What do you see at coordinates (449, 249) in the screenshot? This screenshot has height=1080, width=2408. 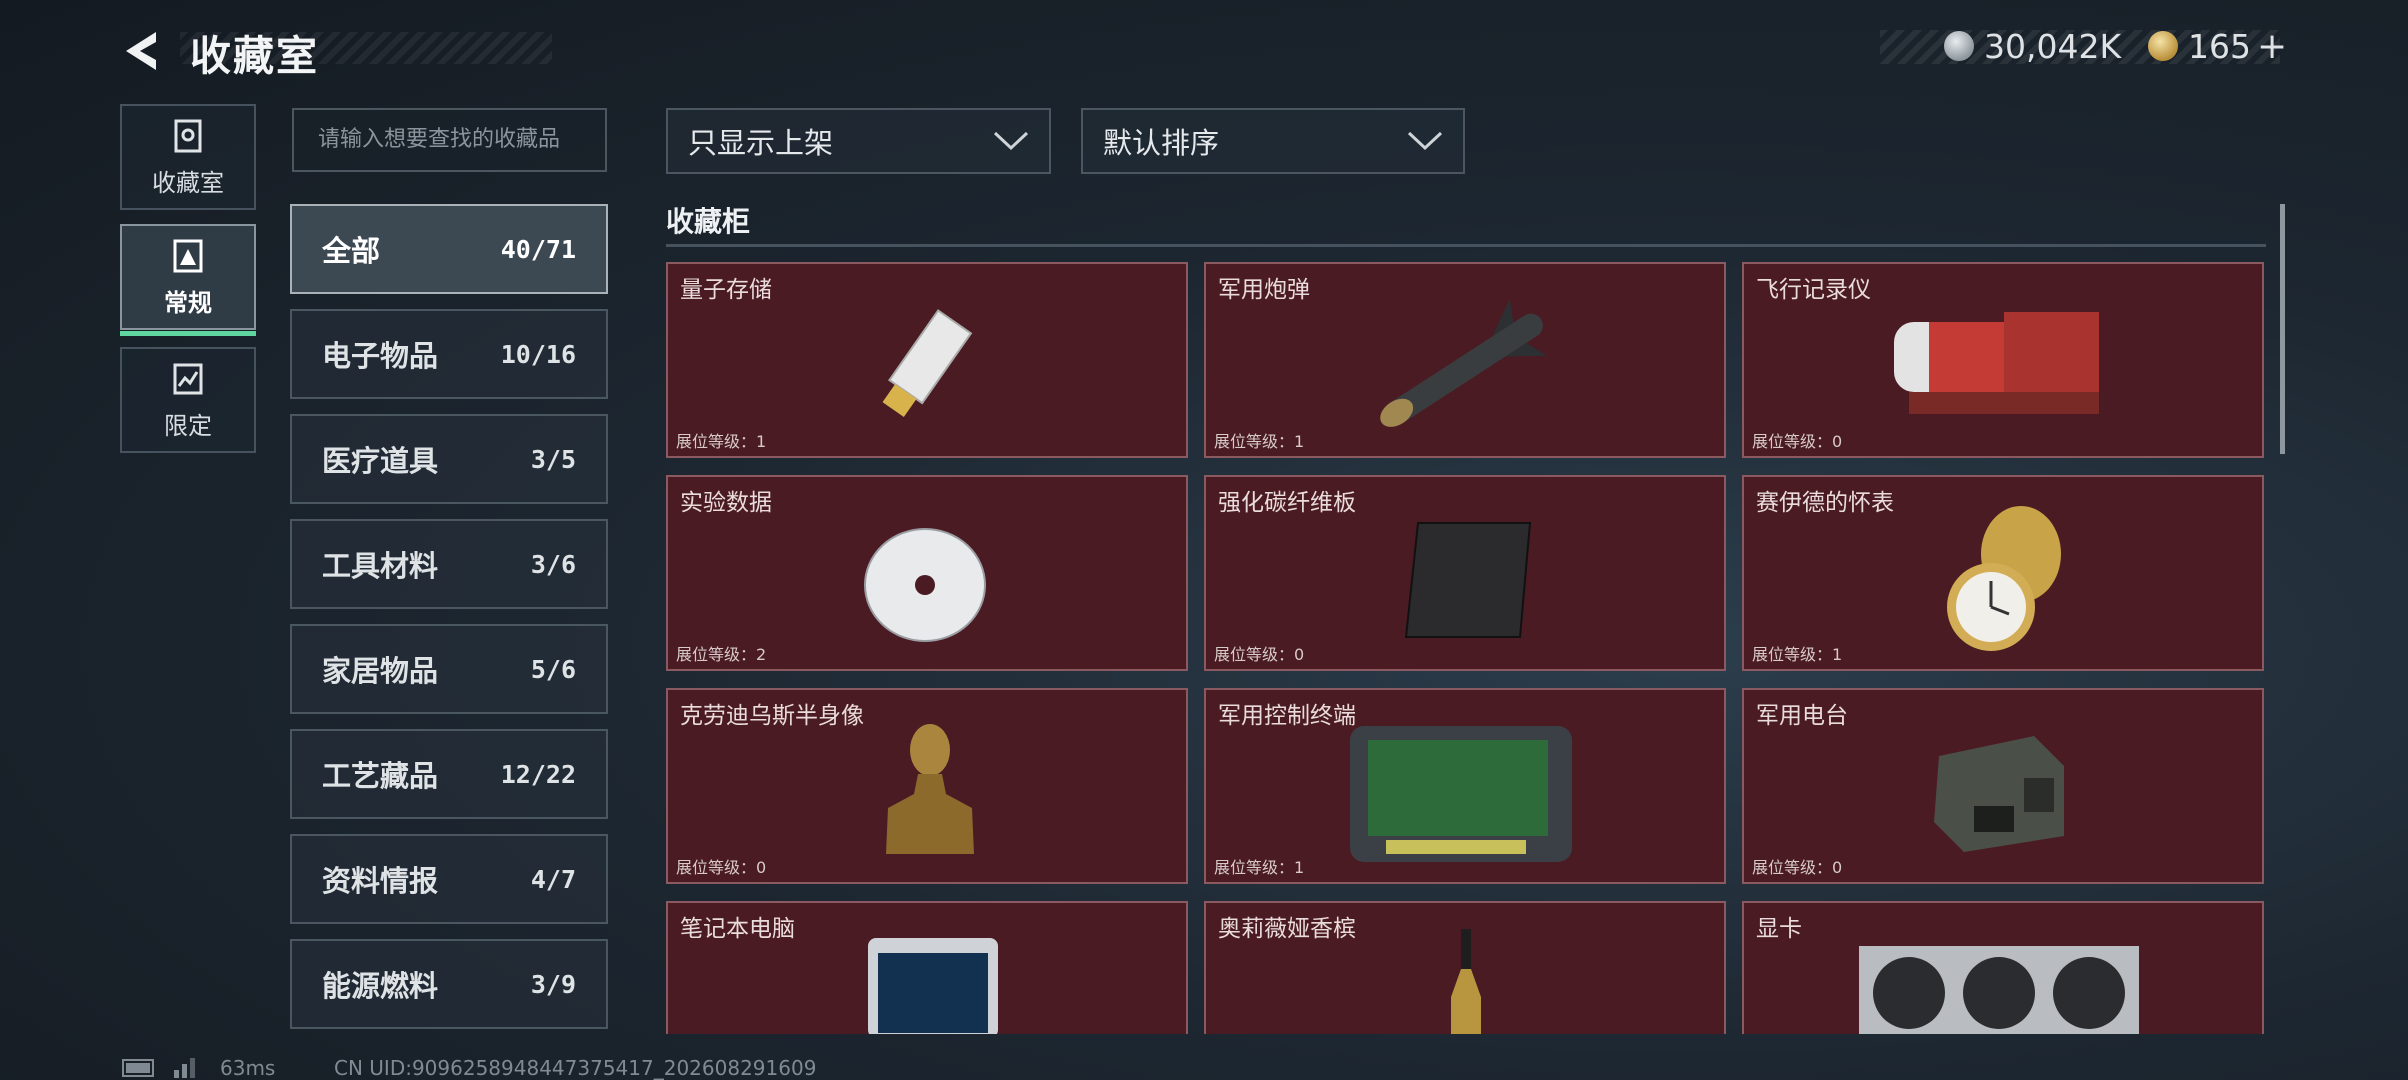 I see `category-all: 全部 40/71` at bounding box center [449, 249].